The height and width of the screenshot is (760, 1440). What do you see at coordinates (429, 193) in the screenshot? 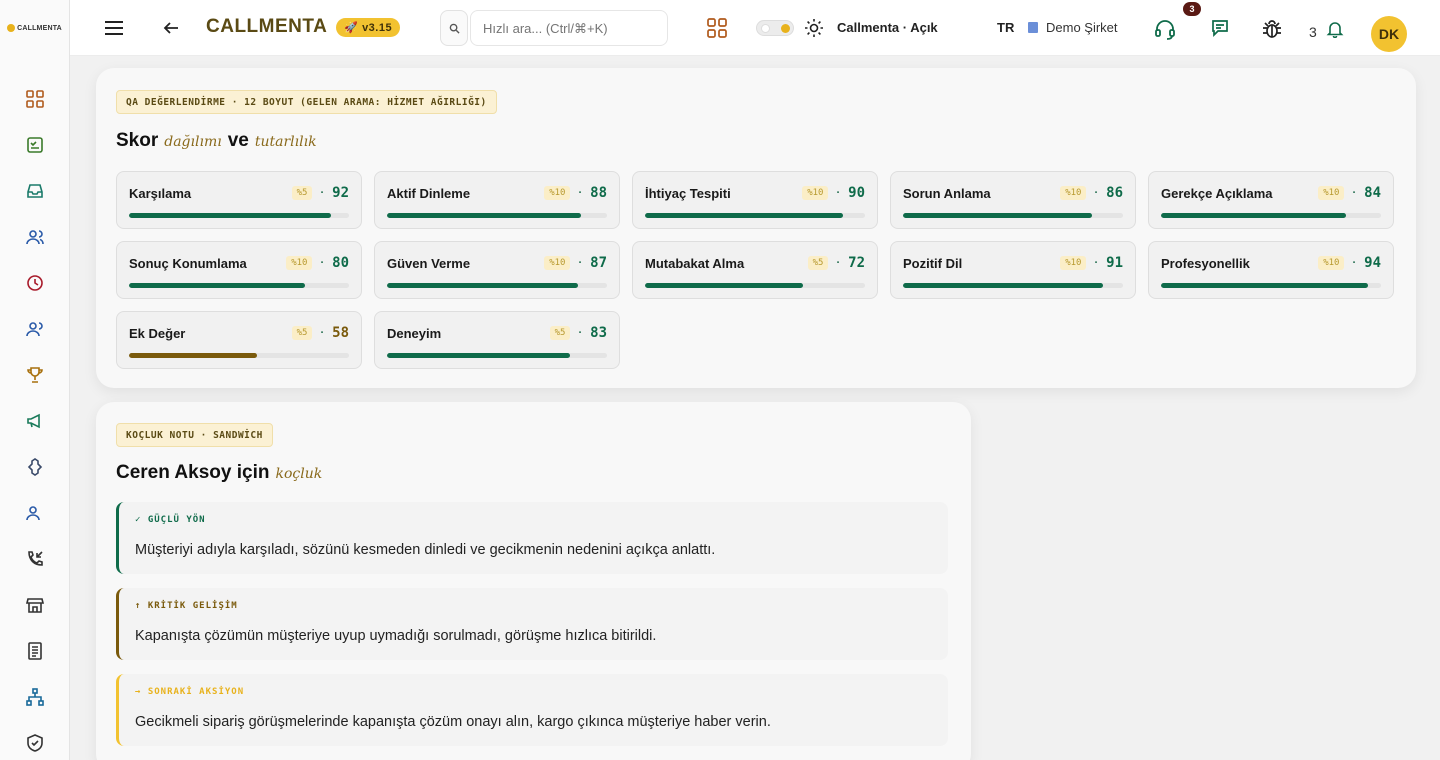
I see `metric-name: Aktif Dinleme` at bounding box center [429, 193].